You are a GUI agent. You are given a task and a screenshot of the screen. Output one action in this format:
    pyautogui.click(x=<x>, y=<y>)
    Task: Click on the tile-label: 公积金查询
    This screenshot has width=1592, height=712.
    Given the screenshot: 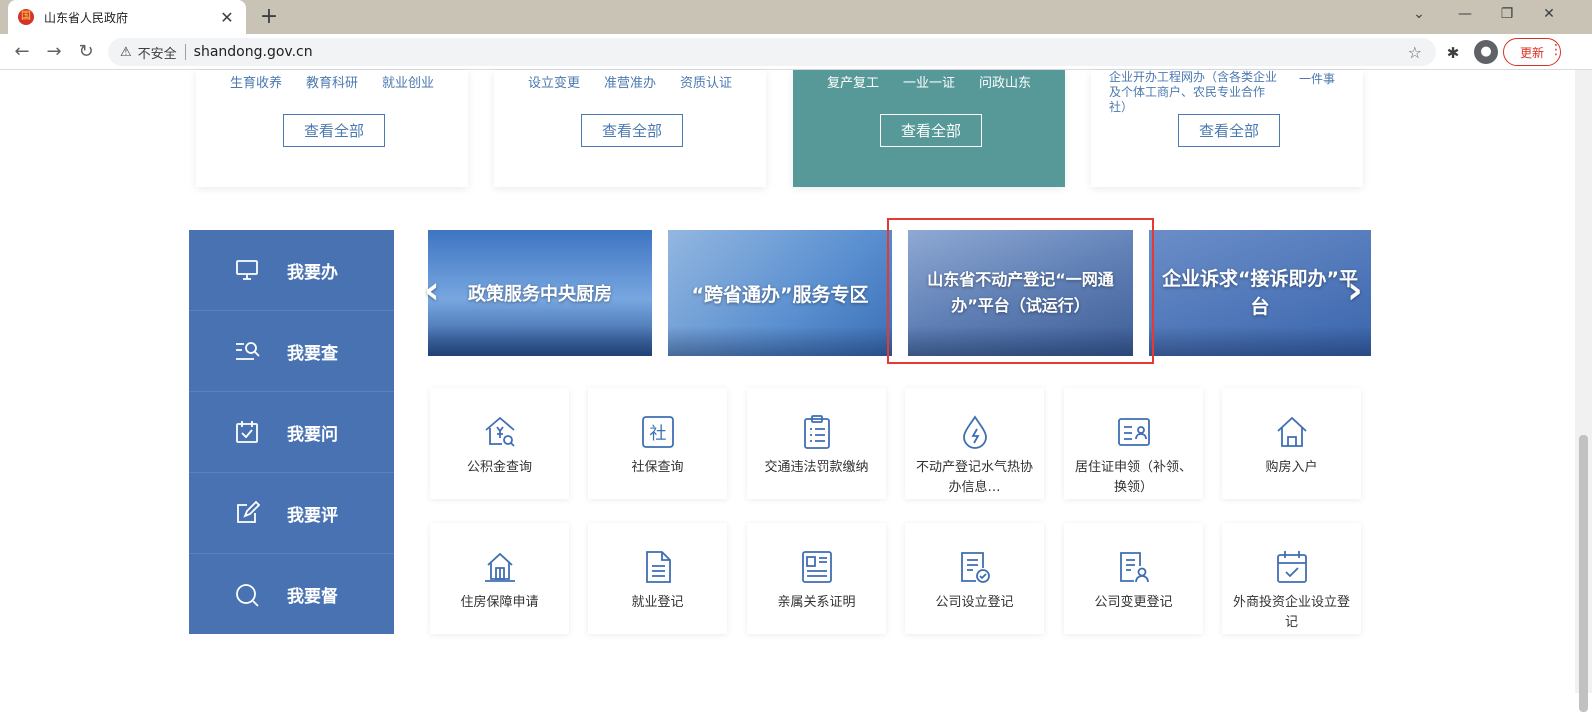 What is the action you would take?
    pyautogui.click(x=499, y=467)
    